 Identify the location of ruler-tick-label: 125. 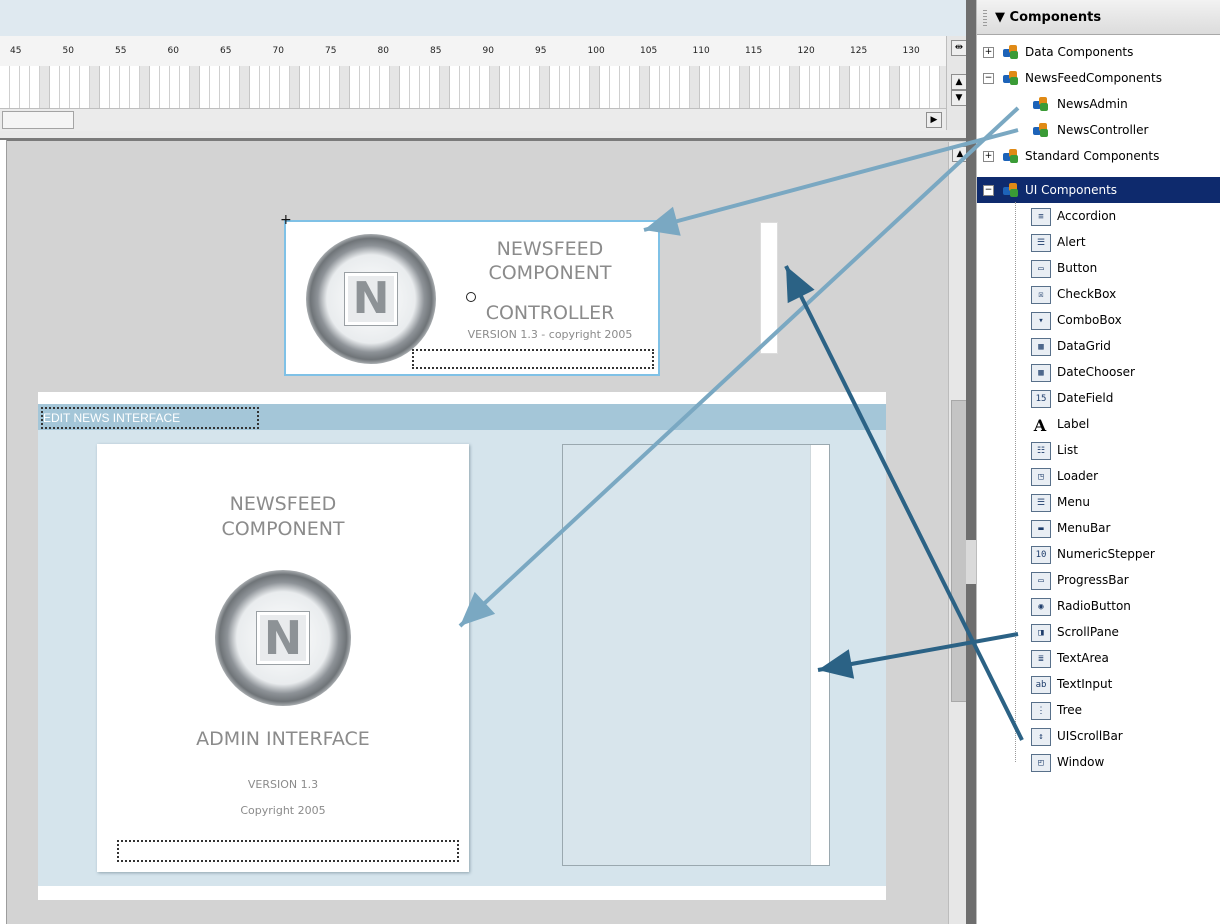
(859, 51).